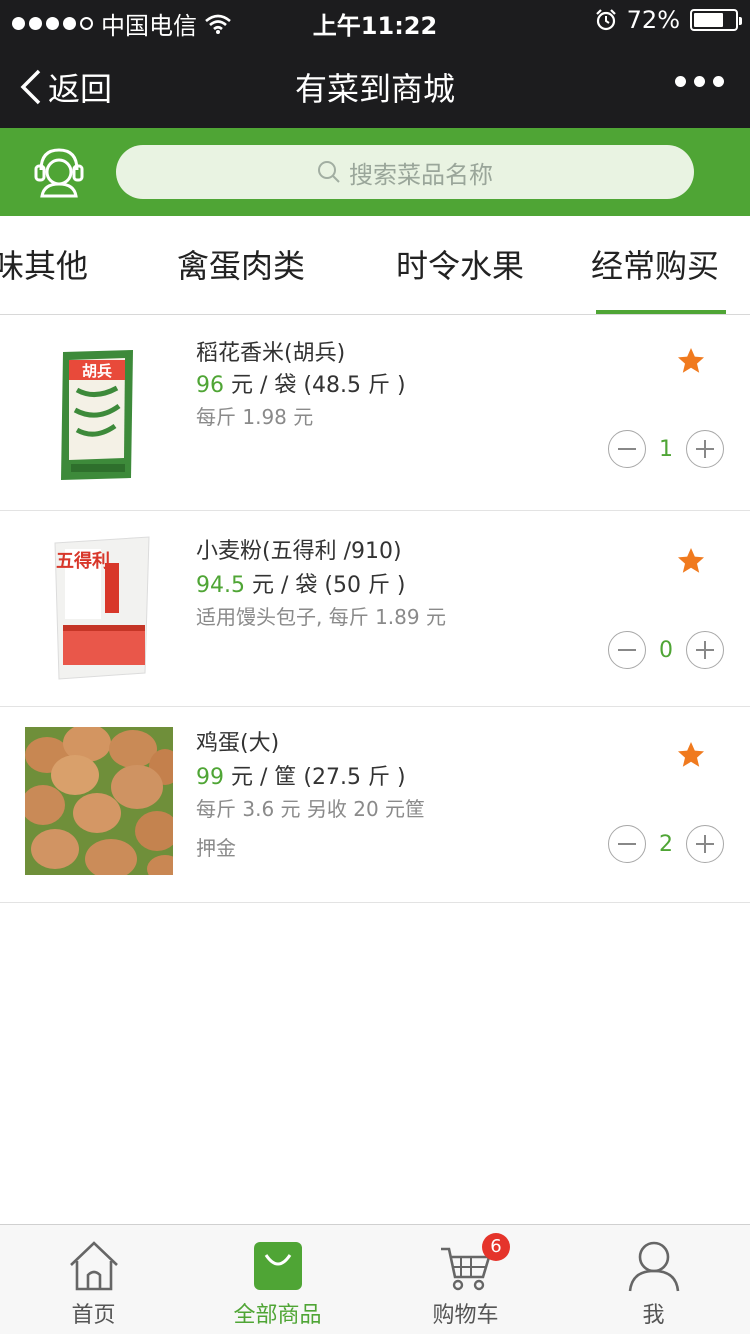  I want to click on price-value: 96, so click(210, 385).